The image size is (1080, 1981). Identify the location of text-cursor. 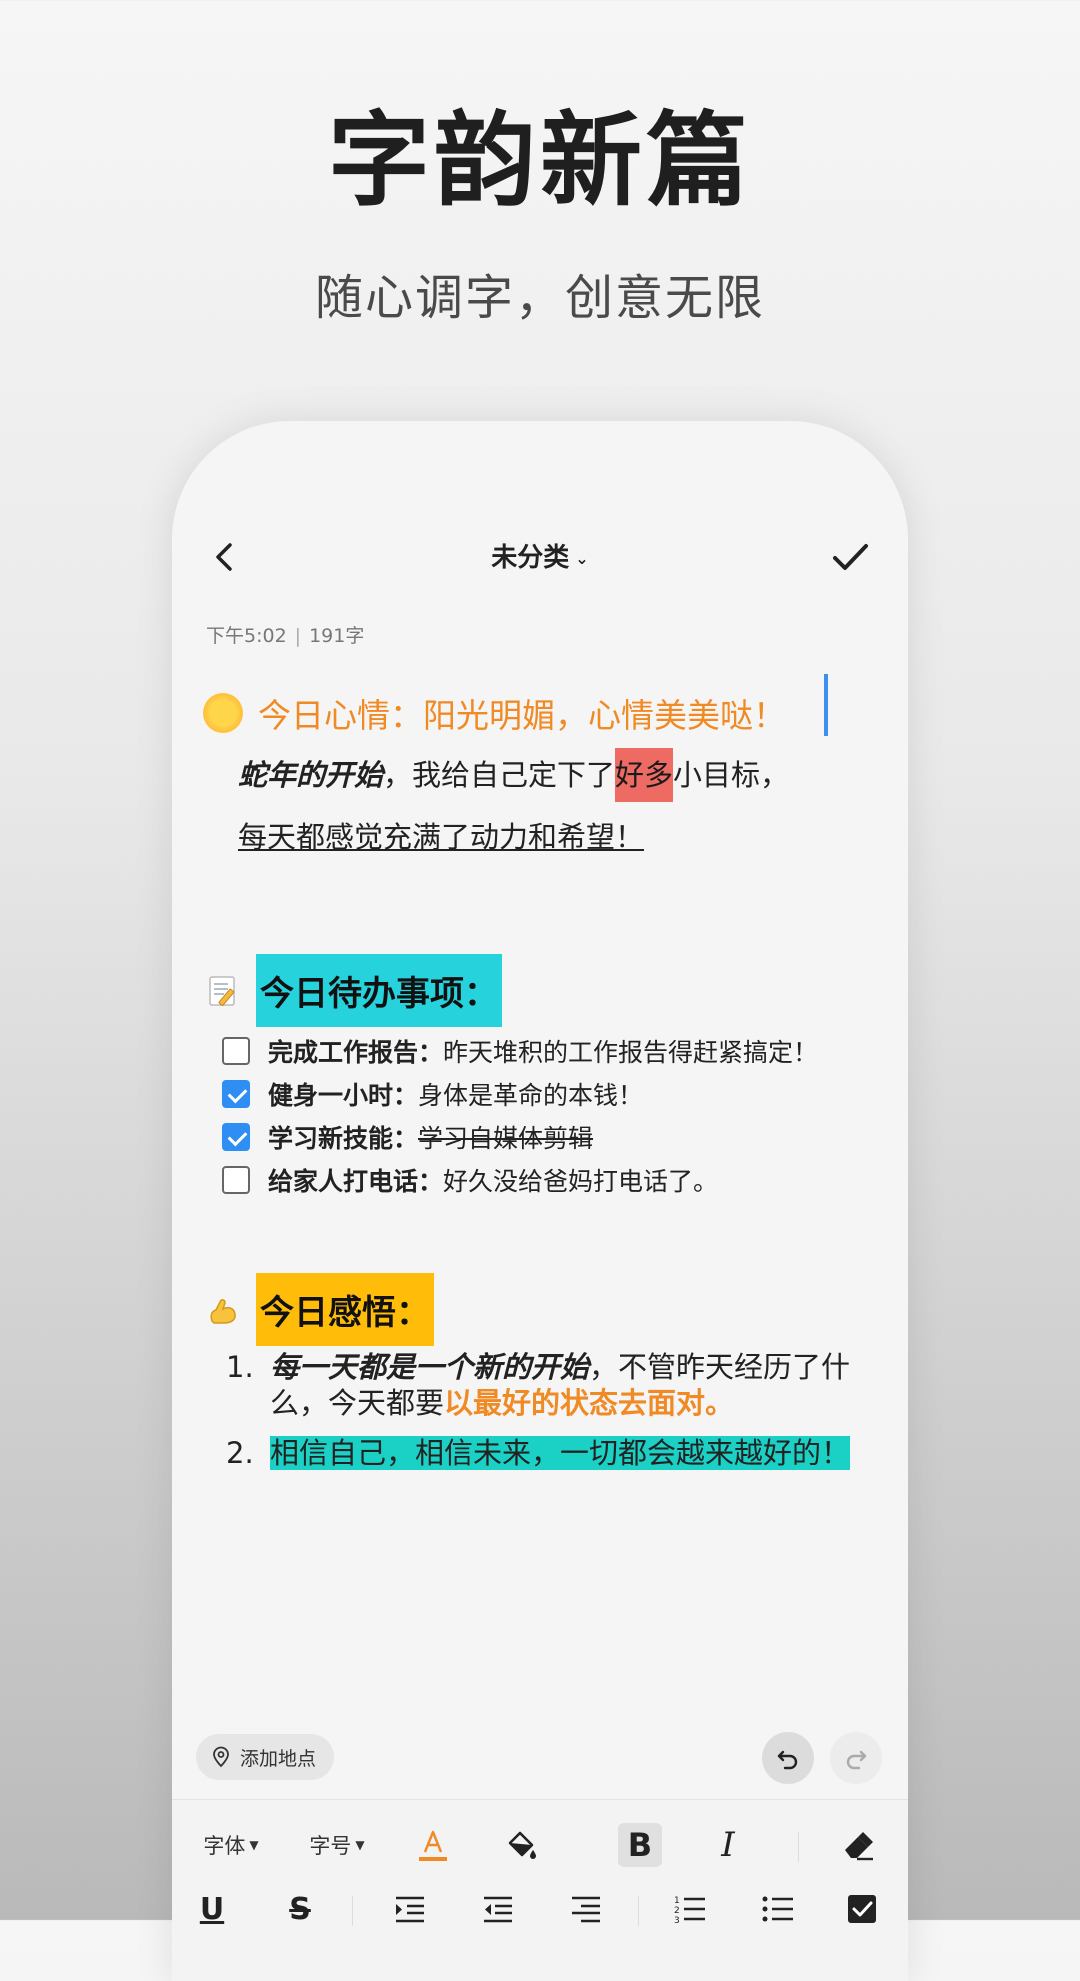
(826, 705).